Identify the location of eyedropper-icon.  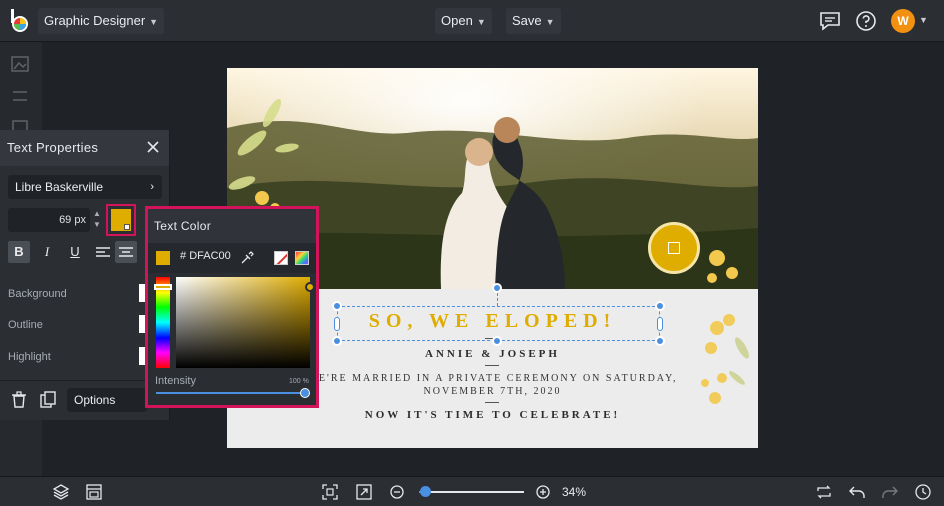
(247, 258).